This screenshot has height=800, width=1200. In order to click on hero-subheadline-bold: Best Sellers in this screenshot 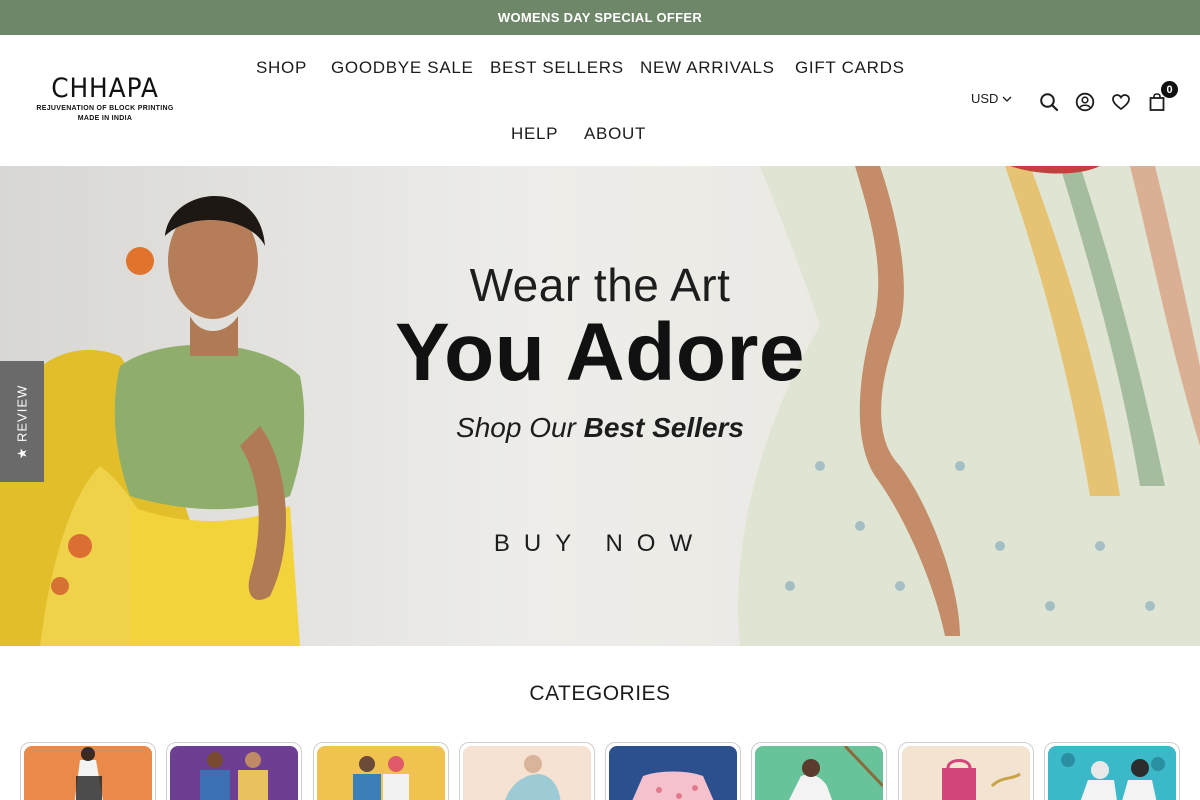, I will do `click(663, 427)`.